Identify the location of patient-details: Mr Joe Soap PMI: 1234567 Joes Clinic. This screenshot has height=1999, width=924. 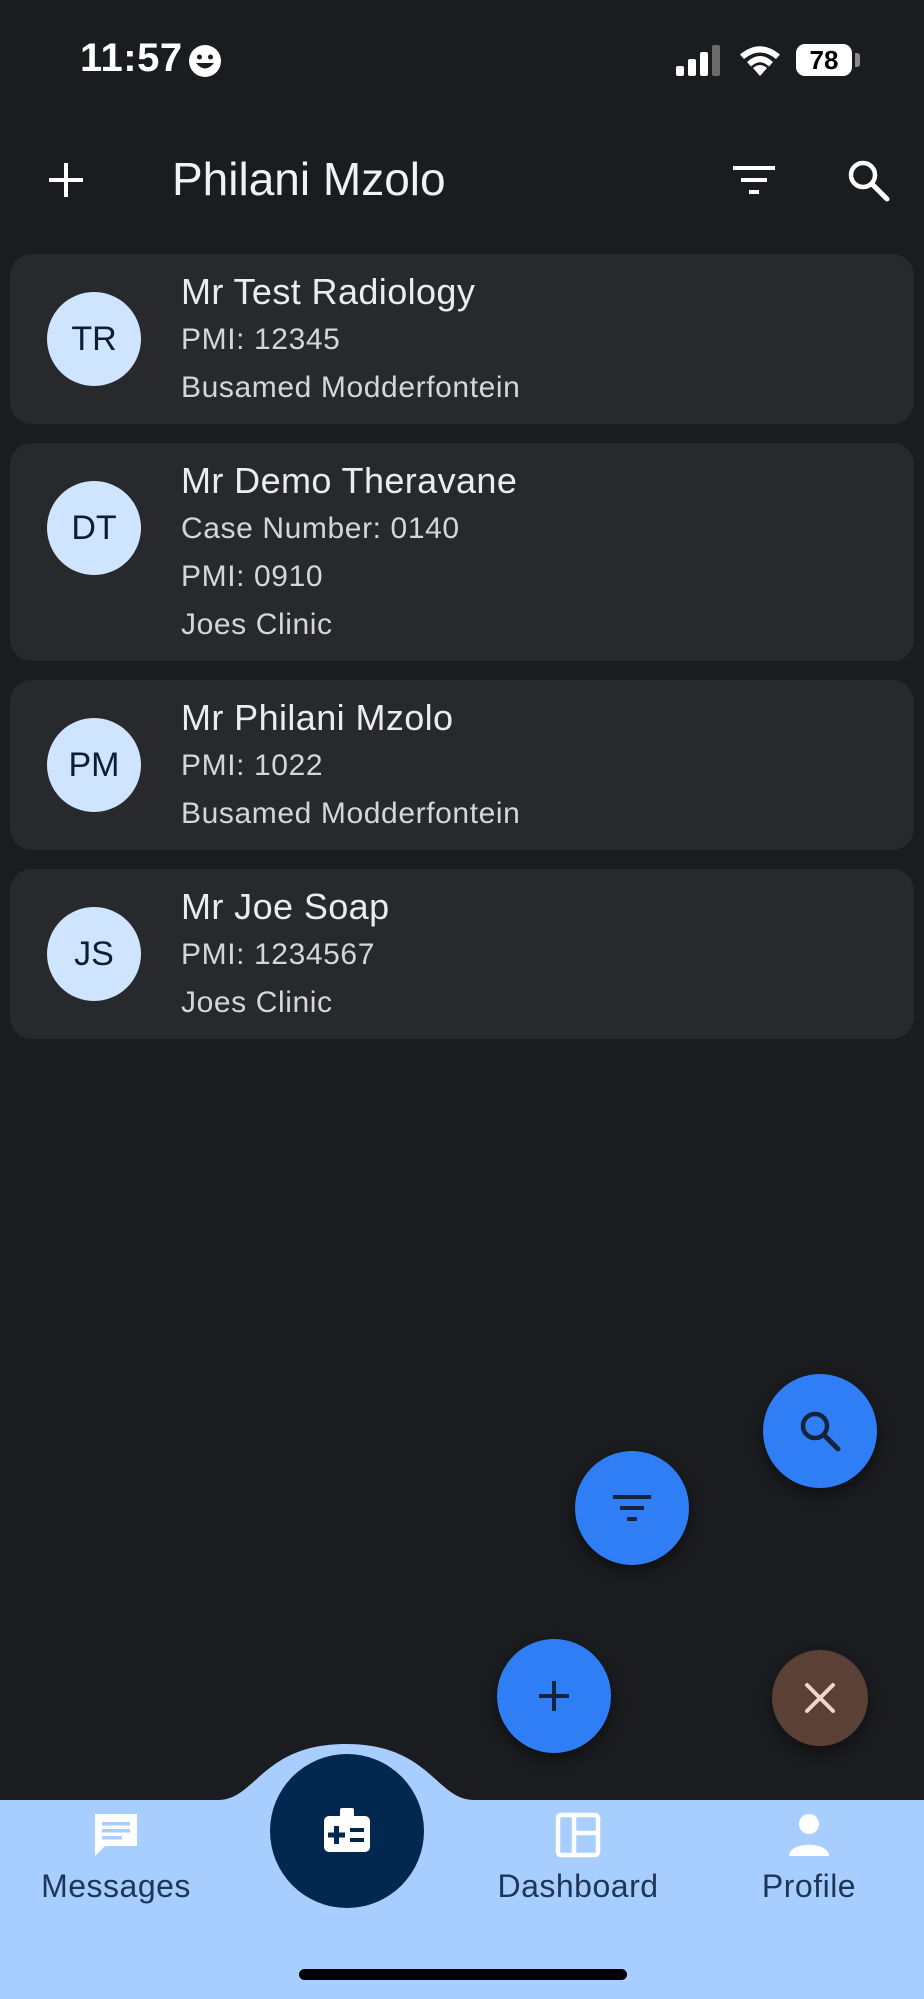
(285, 955).